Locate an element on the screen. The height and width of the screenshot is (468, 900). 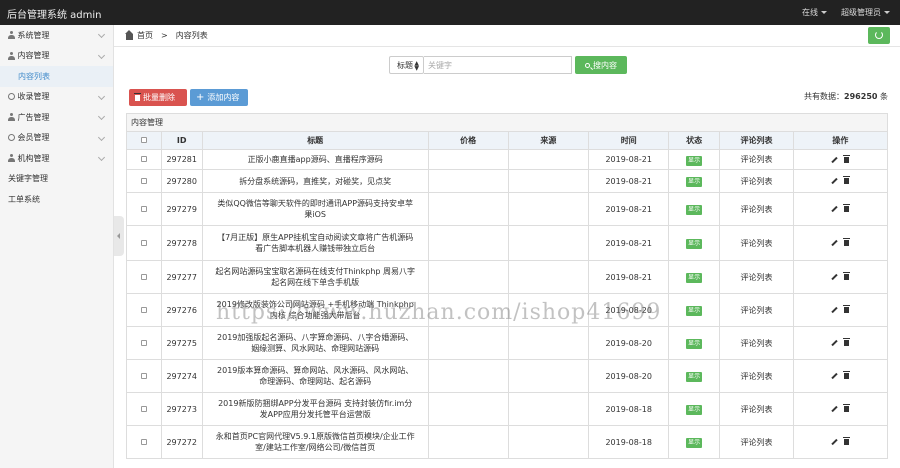
total-count: 共有数据：296250 条 is located at coordinates (846, 96).